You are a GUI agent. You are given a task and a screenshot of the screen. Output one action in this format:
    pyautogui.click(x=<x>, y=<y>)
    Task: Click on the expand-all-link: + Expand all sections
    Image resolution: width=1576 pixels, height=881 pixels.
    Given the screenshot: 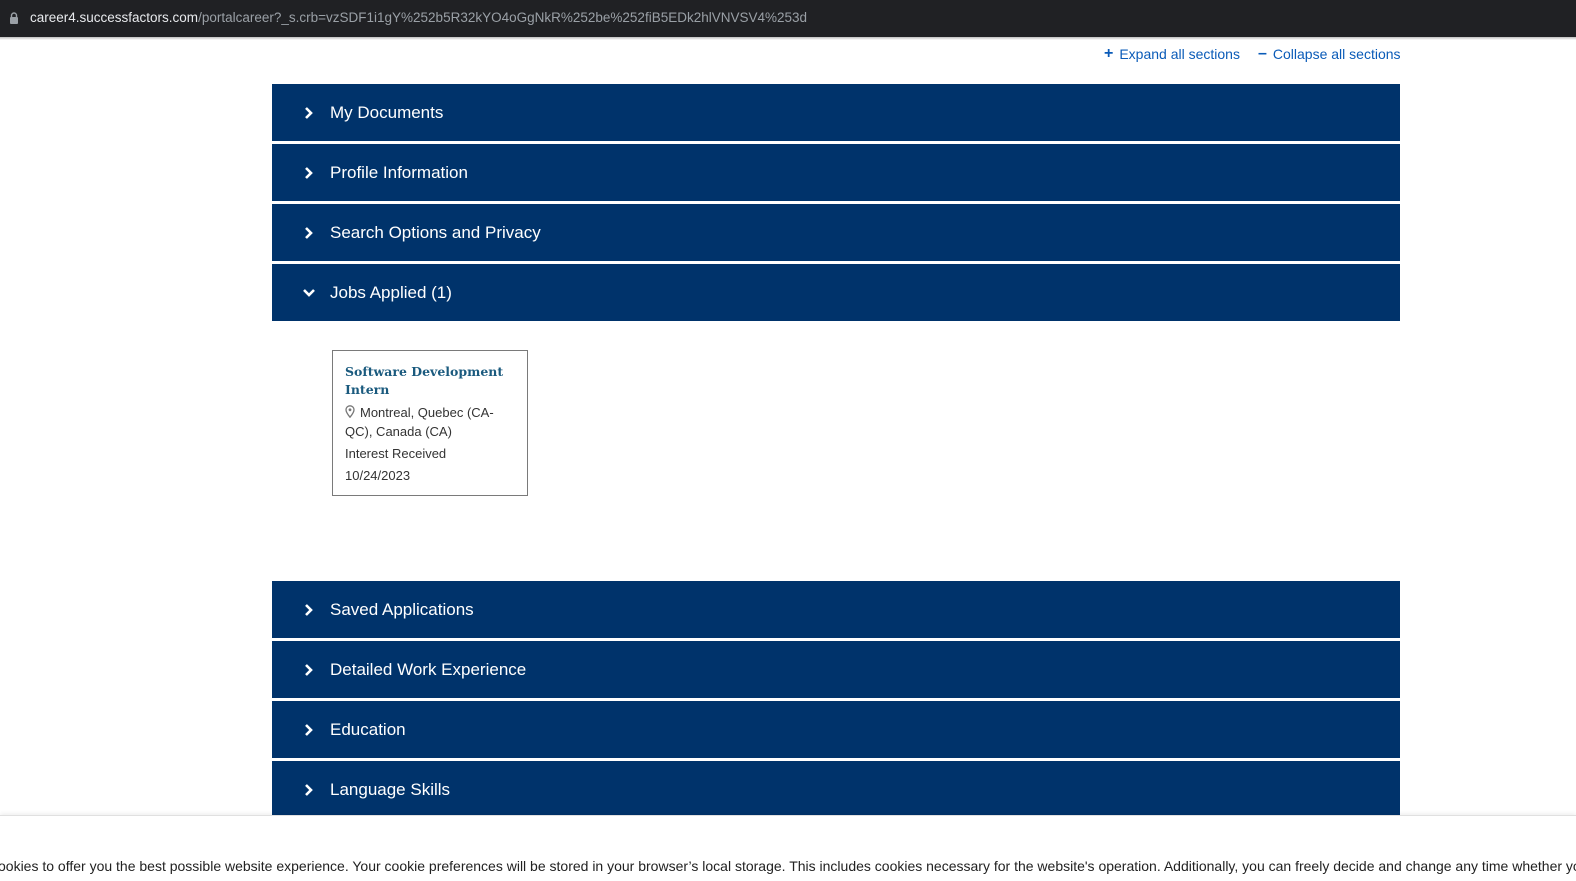 What is the action you would take?
    pyautogui.click(x=1172, y=54)
    